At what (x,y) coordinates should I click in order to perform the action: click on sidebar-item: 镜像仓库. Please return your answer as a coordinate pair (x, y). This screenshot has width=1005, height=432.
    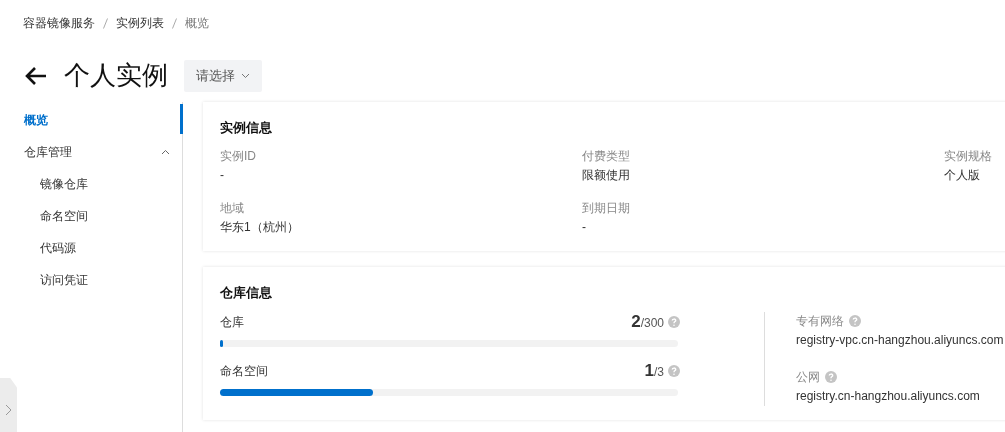
    Looking at the image, I should click on (91, 184).